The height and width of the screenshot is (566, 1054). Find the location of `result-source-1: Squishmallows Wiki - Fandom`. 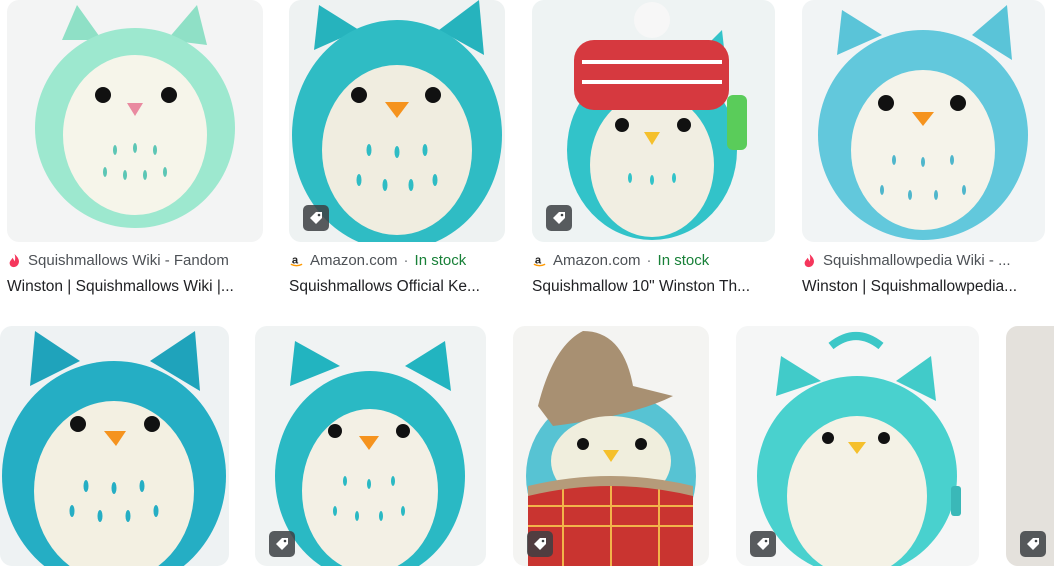

result-source-1: Squishmallows Wiki - Fandom is located at coordinates (118, 260).